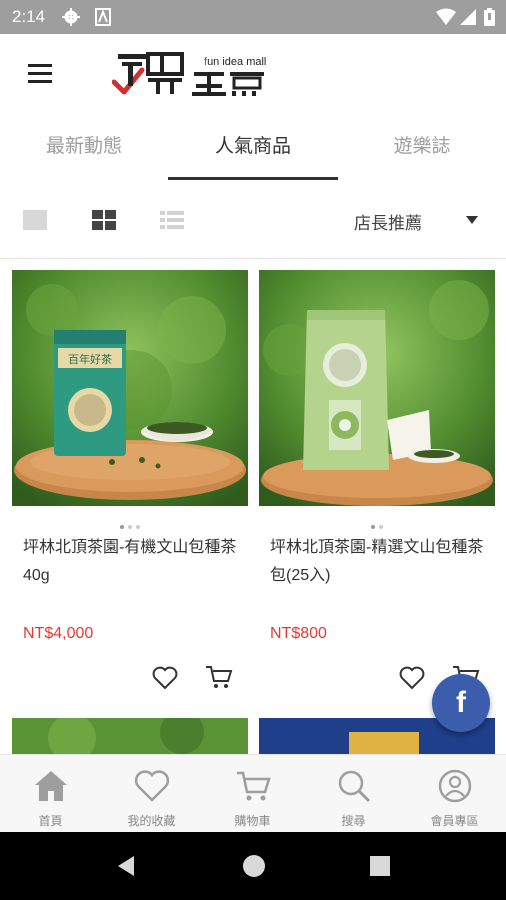 The image size is (506, 900). I want to click on status-time: 2:14, so click(29, 16).